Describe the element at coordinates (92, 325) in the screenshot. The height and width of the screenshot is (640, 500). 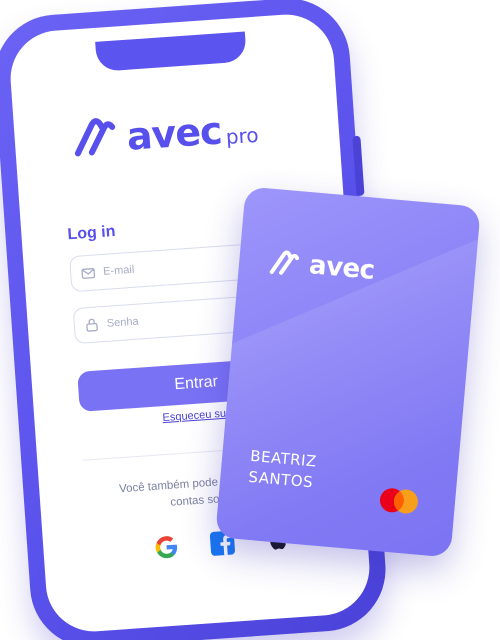
I see `lock-icon` at that location.